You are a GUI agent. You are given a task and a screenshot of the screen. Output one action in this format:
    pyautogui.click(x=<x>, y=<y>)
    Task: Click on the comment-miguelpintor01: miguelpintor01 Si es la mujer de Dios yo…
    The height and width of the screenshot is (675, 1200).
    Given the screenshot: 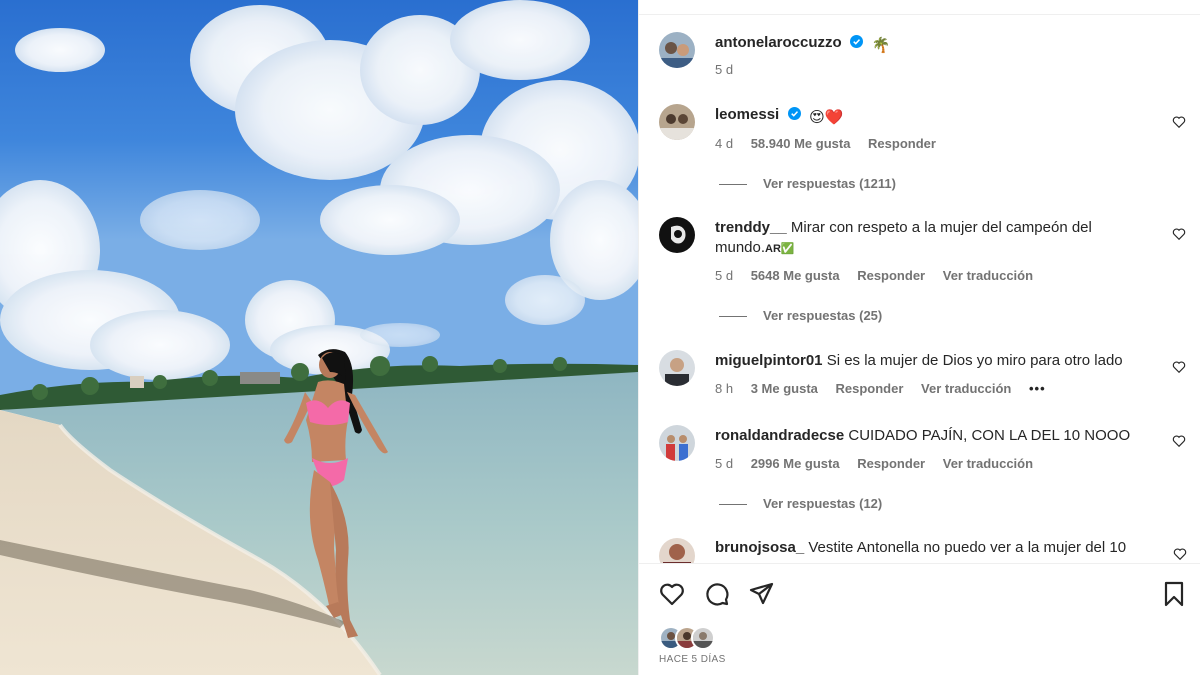 What is the action you would take?
    pyautogui.click(x=935, y=361)
    